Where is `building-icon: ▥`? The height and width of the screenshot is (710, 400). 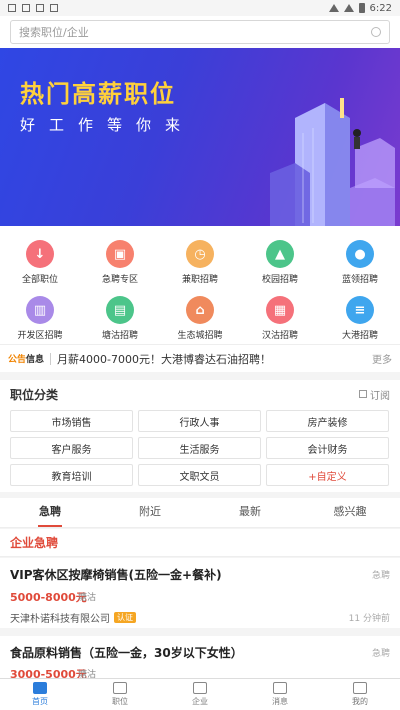 building-icon: ▥ is located at coordinates (40, 310).